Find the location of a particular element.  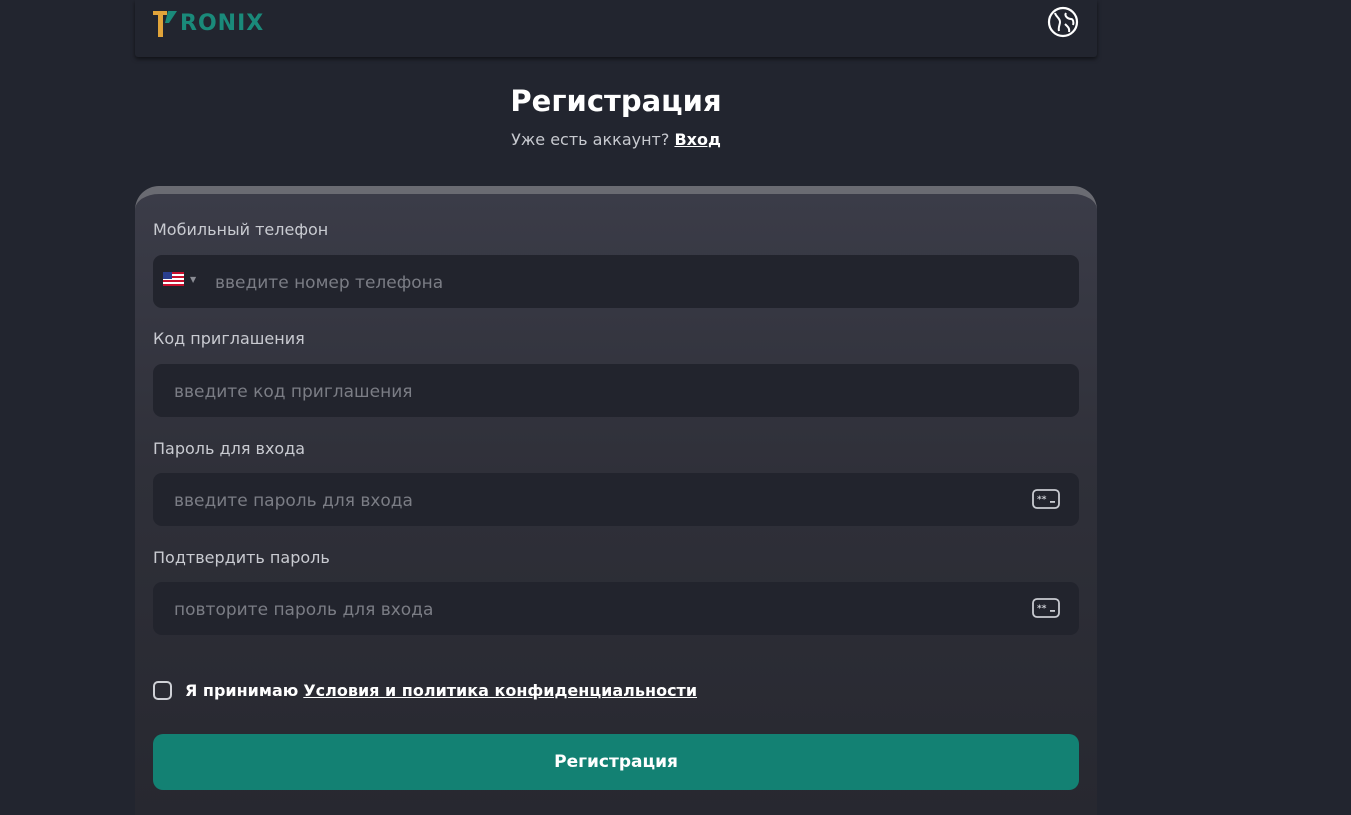

chevron-down-icon: ▼ is located at coordinates (193, 279).